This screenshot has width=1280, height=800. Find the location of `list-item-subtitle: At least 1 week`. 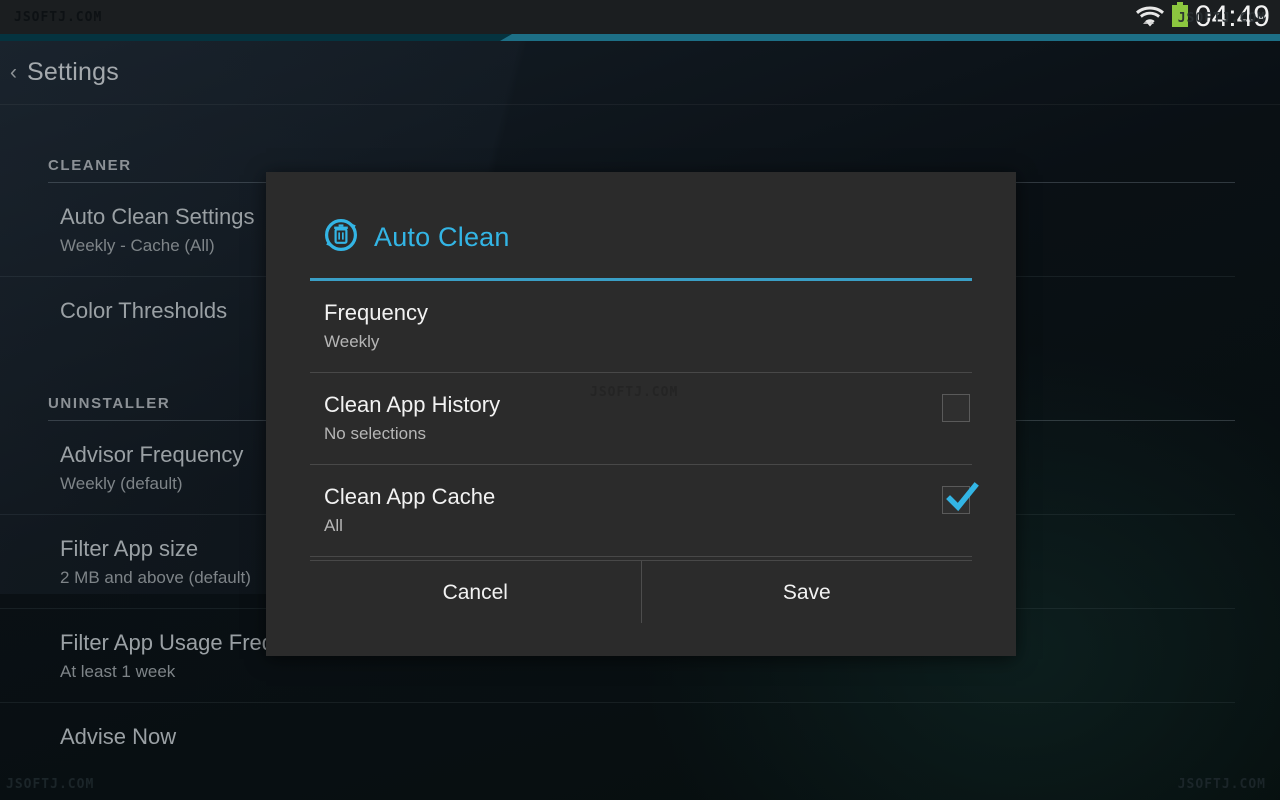

list-item-subtitle: At least 1 week is located at coordinates (118, 671).